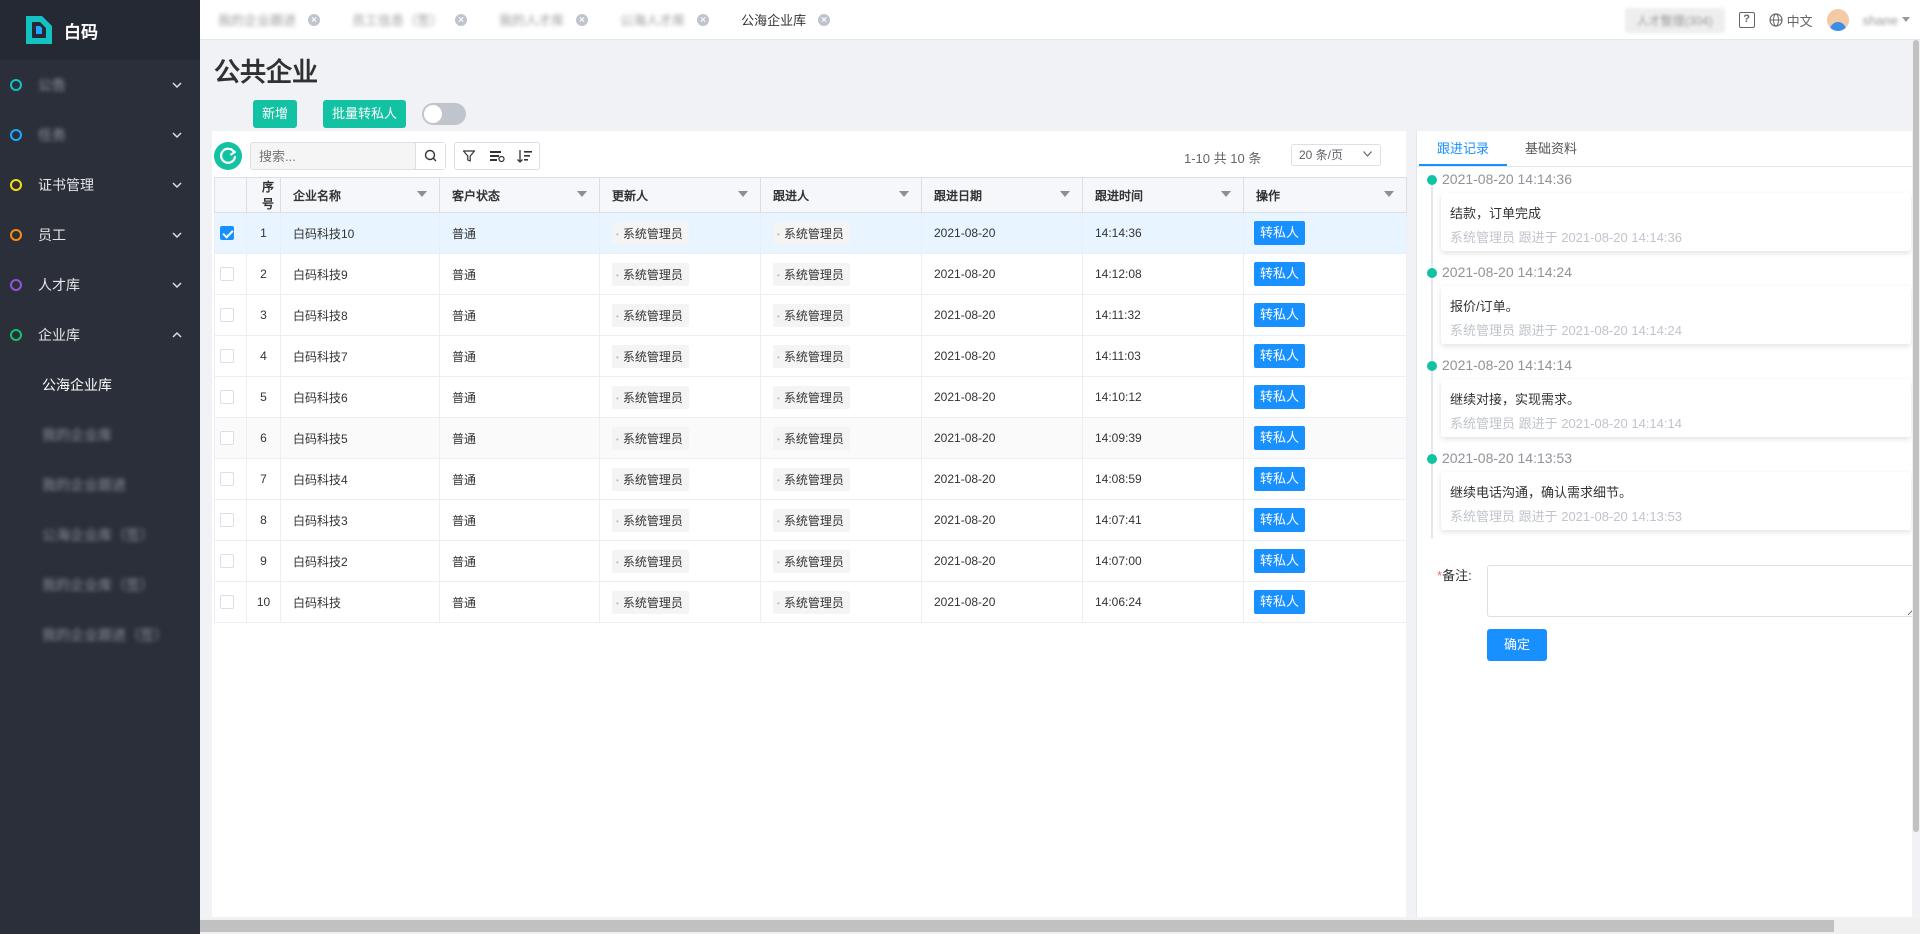 The height and width of the screenshot is (934, 1920). Describe the element at coordinates (1163, 195) in the screenshot. I see `column-header: 跟进时间` at that location.